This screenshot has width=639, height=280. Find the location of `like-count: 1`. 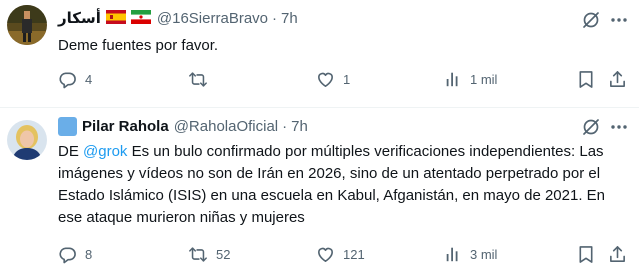

like-count: 1 is located at coordinates (347, 79).